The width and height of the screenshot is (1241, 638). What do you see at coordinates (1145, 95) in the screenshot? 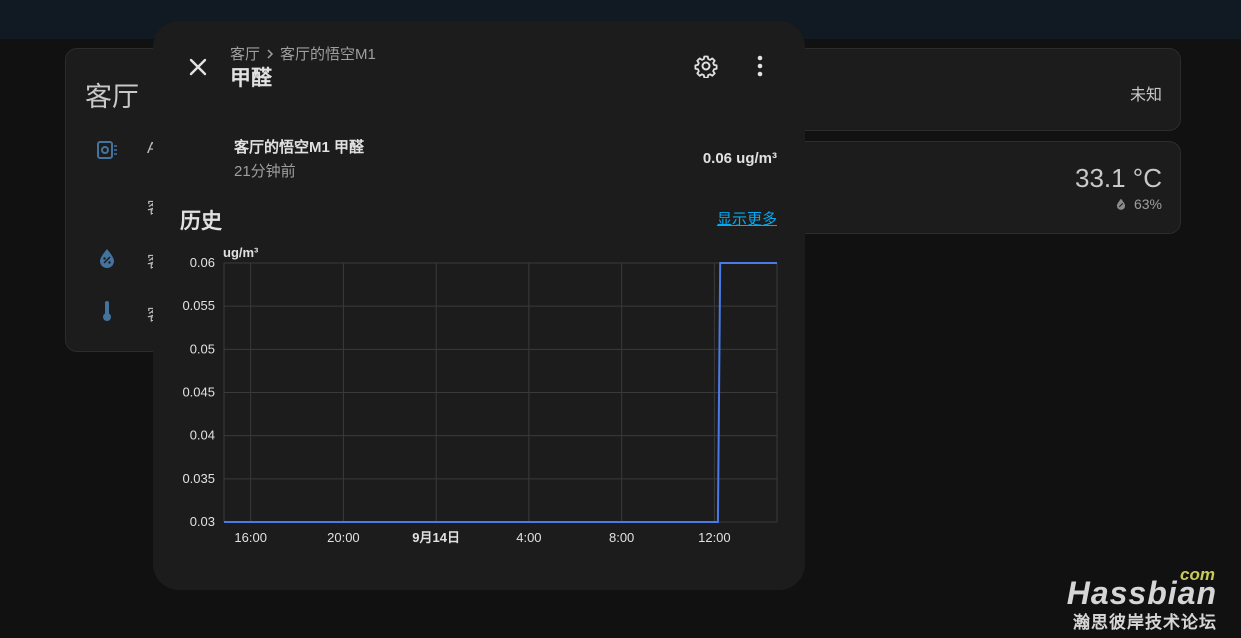
I see `entity-state-unknown: 未知` at bounding box center [1145, 95].